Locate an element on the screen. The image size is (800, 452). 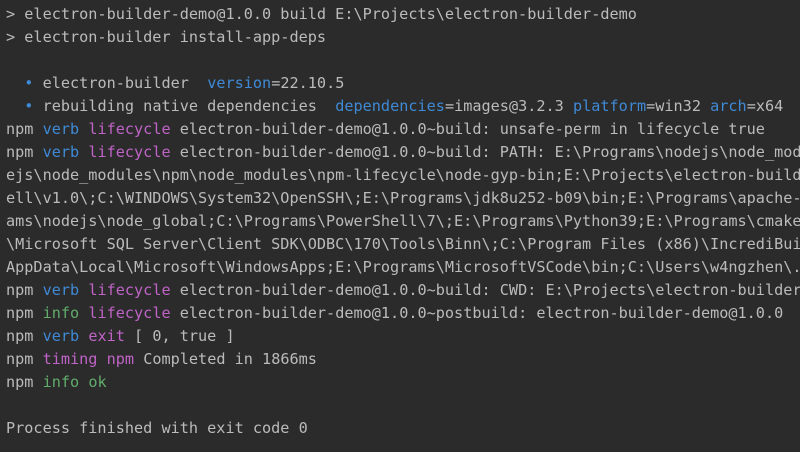
console-text-segment: version is located at coordinates (239, 83).